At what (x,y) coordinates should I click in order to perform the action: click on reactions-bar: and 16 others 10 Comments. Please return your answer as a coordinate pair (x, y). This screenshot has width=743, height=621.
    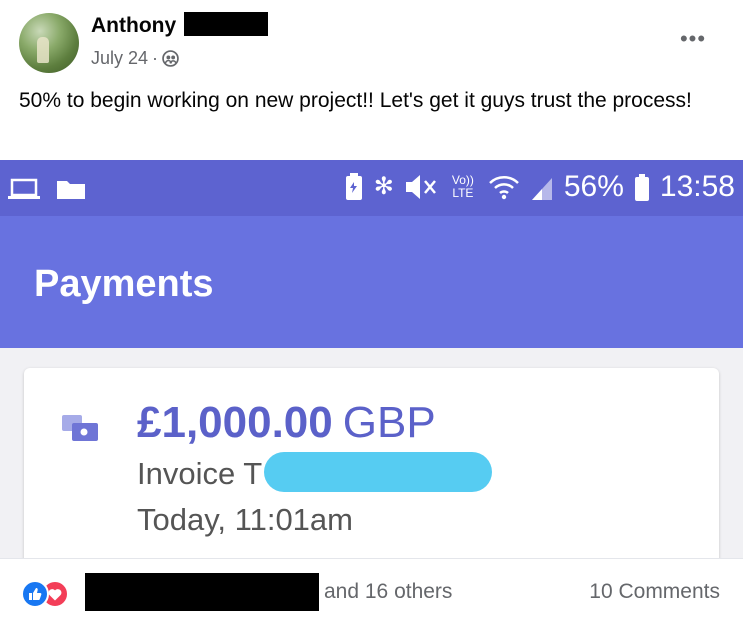
    Looking at the image, I should click on (371, 589).